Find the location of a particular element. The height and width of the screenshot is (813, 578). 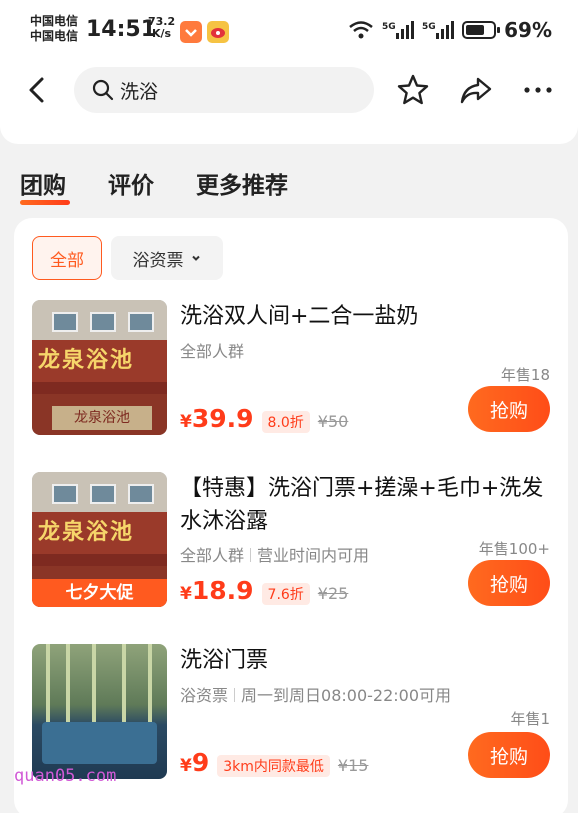

tab-more-recommendations: 更多推荐 is located at coordinates (242, 183).